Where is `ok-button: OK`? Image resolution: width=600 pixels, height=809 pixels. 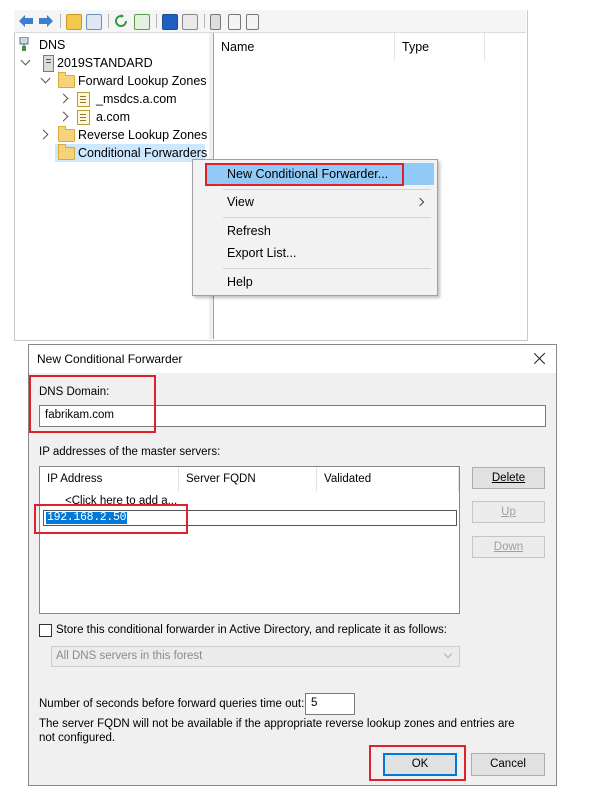
ok-button: OK is located at coordinates (420, 764).